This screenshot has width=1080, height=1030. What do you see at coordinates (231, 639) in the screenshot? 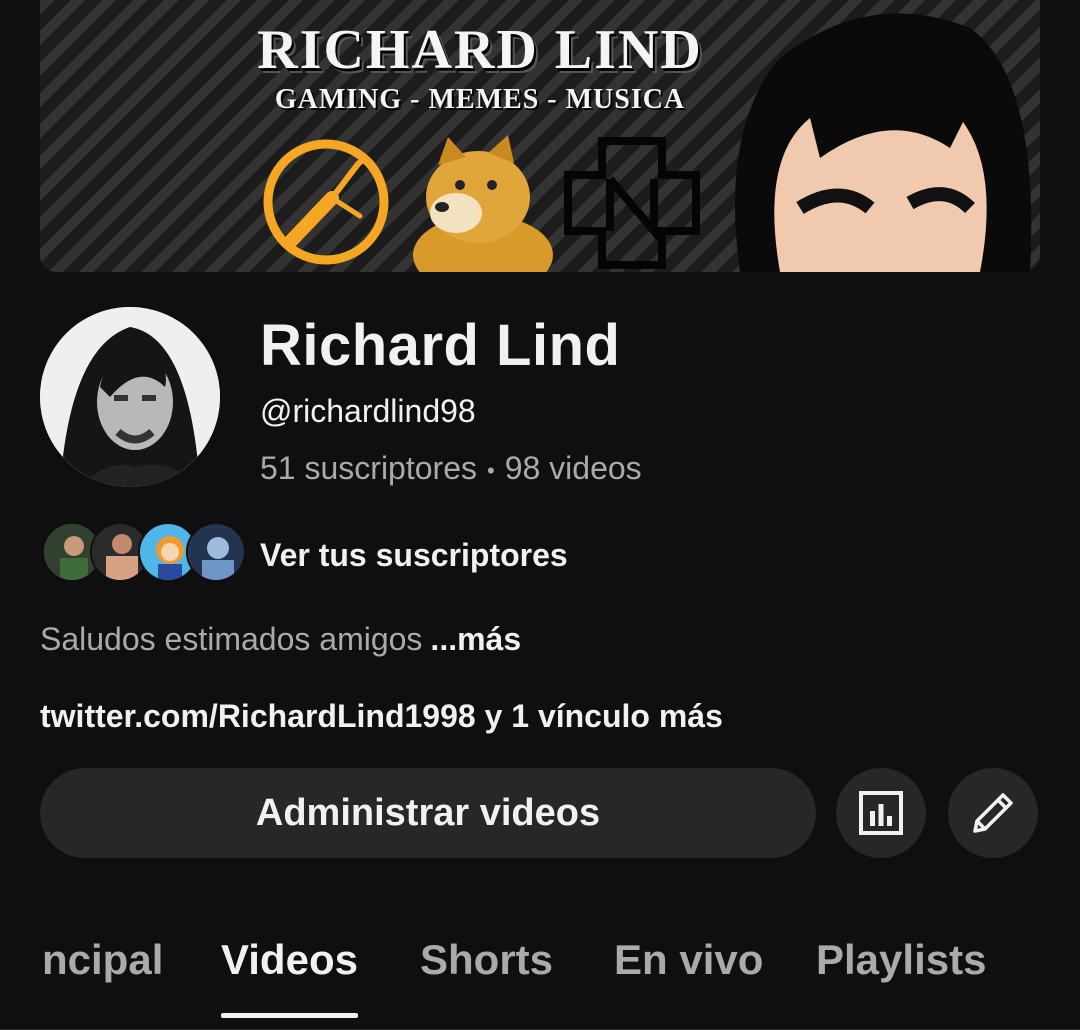
I see `description-text: Saludos estimados amigos` at bounding box center [231, 639].